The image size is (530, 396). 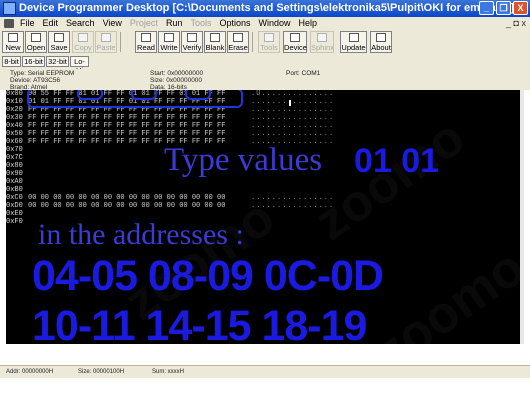 I want to click on menu-window: Window, so click(x=275, y=23).